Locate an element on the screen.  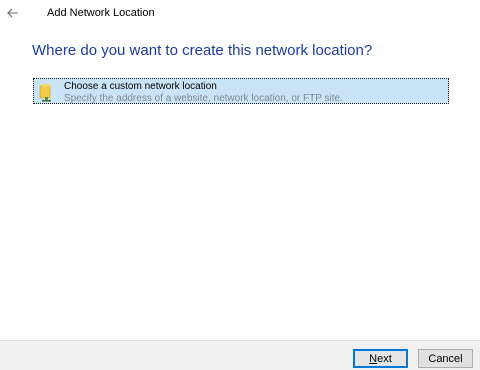
option-title: Choose a custom network location is located at coordinates (140, 86).